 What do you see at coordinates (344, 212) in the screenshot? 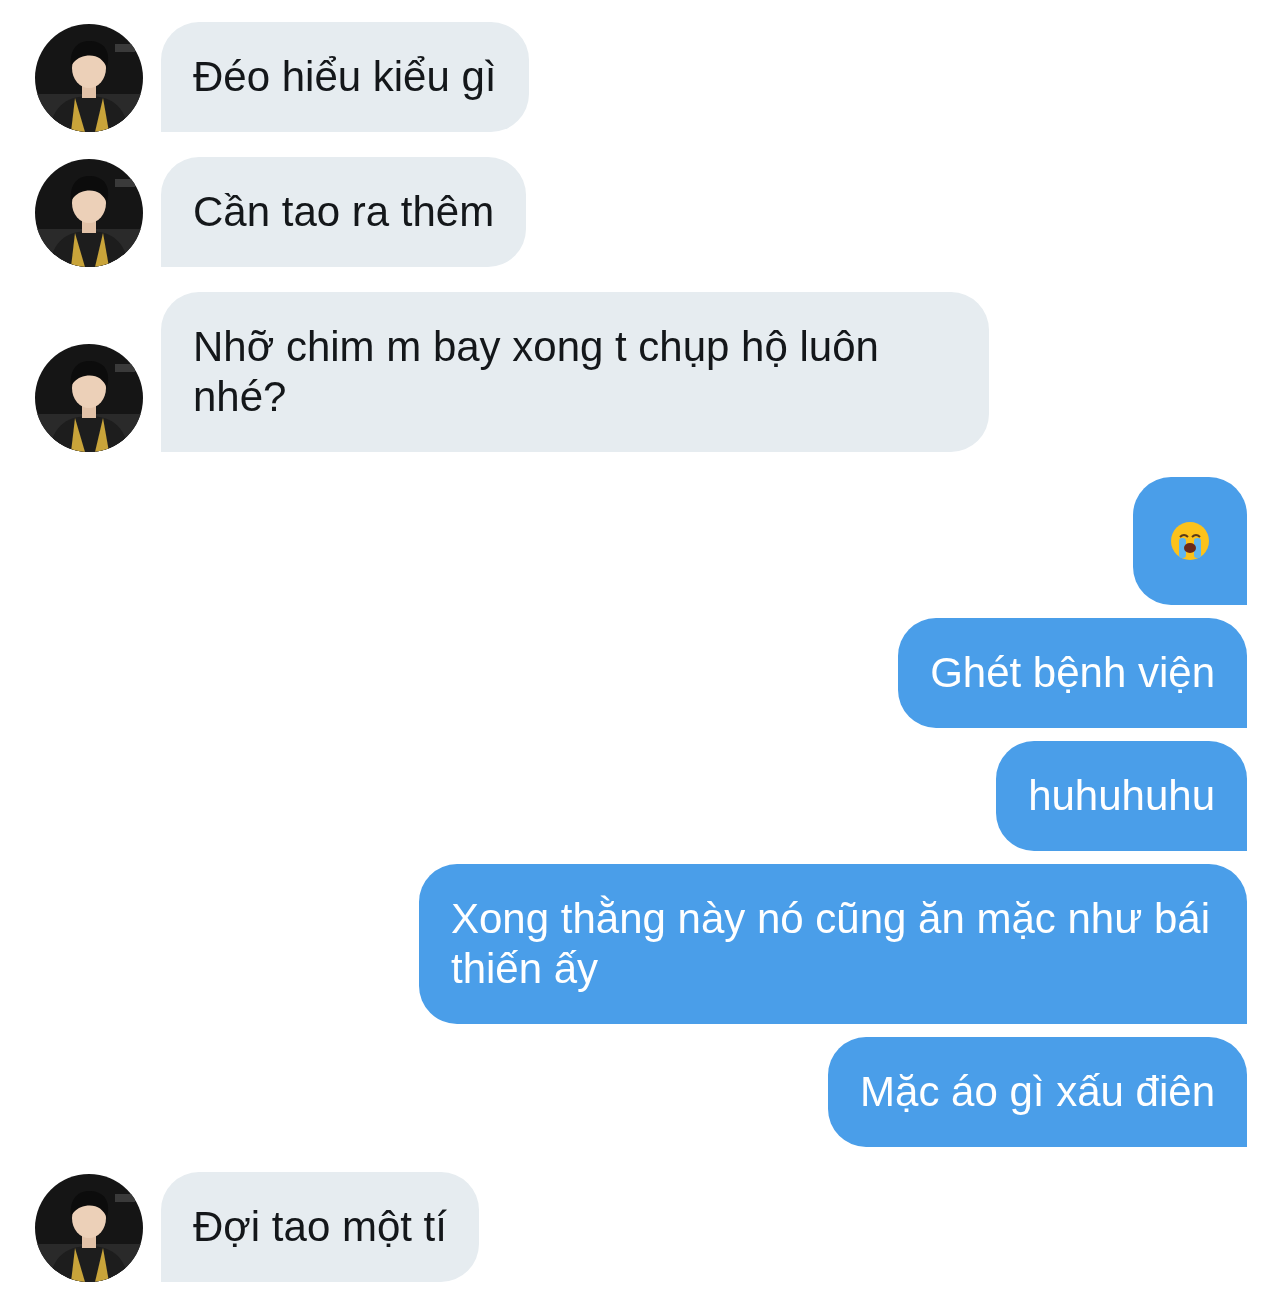
I see `message-bubble: Cần tao ra thêm` at bounding box center [344, 212].